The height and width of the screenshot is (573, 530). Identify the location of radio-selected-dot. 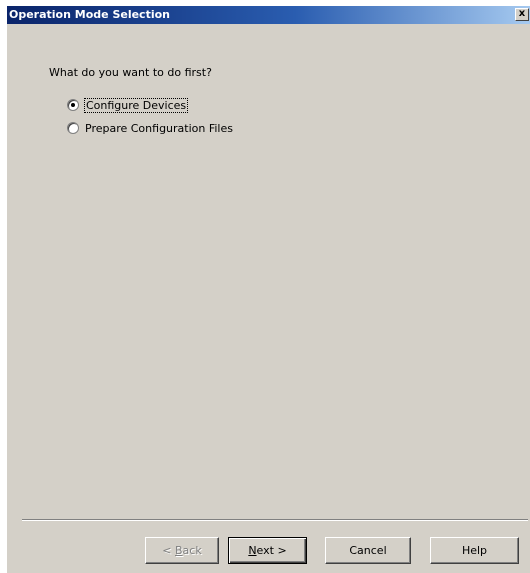
(73, 105).